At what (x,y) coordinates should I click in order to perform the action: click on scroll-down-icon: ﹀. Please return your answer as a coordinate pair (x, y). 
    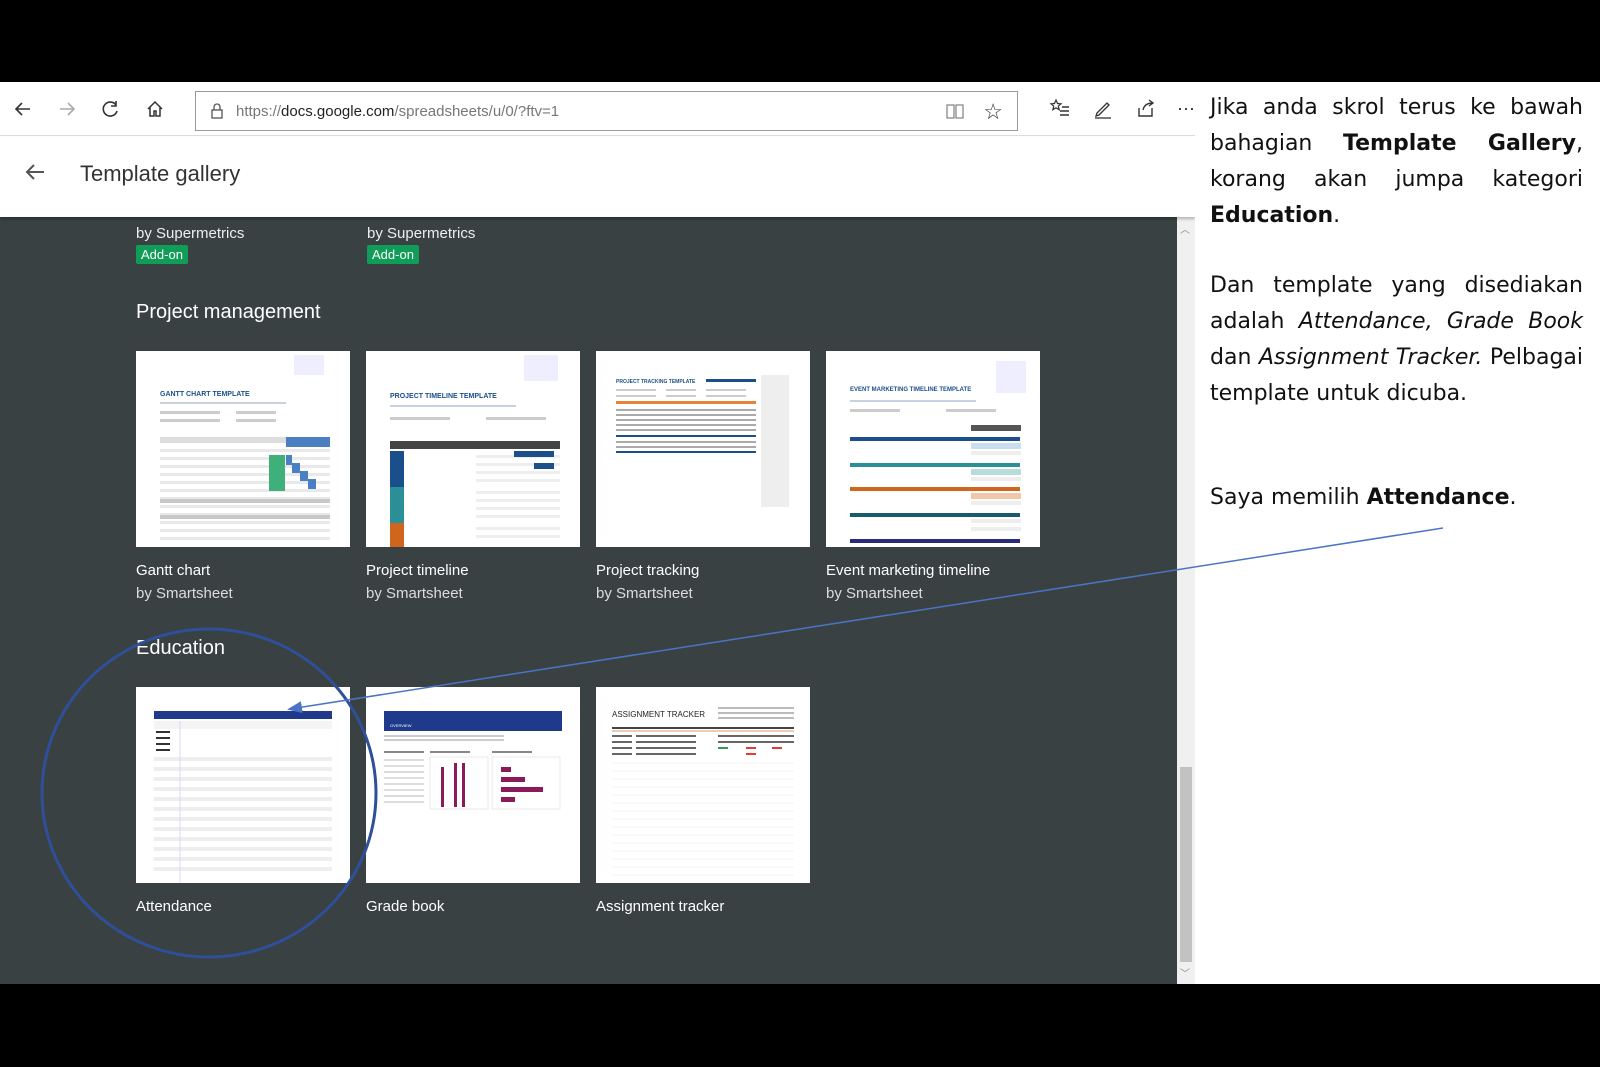
    Looking at the image, I should click on (1185, 972).